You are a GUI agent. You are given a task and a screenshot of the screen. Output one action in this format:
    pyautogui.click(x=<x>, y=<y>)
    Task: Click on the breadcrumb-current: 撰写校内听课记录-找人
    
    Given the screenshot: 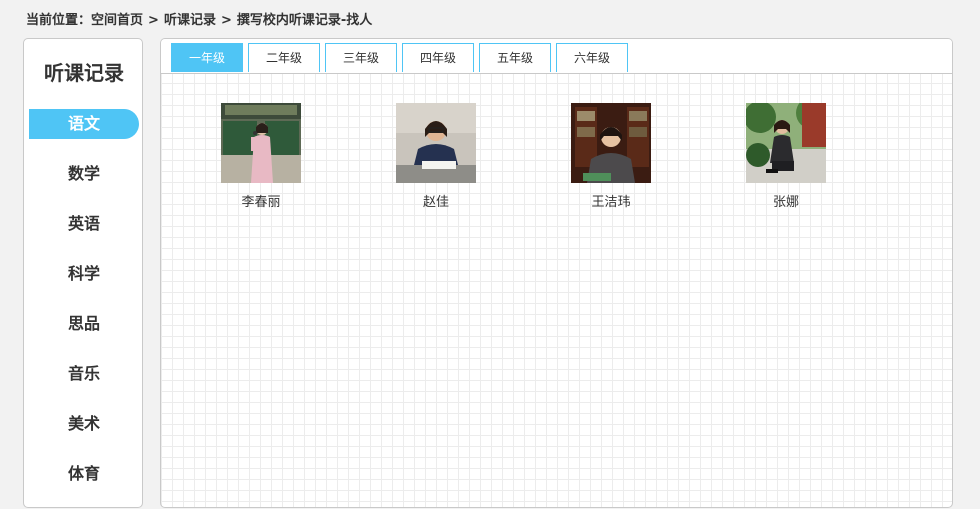 What is the action you would take?
    pyautogui.click(x=304, y=20)
    